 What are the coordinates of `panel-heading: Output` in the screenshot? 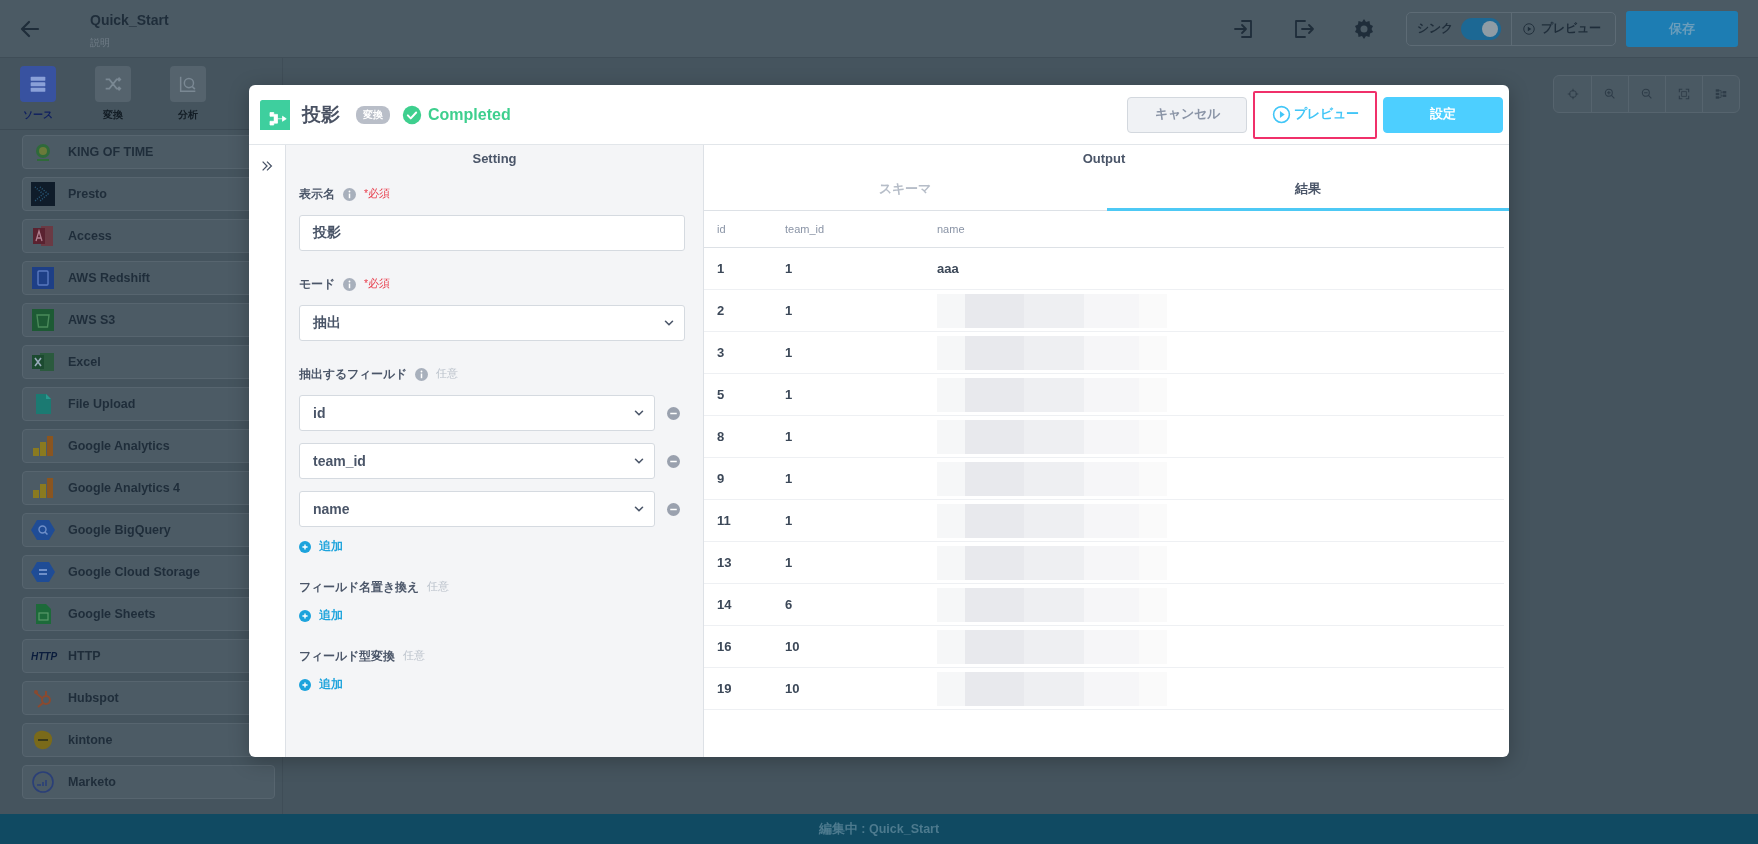 It's located at (1104, 159).